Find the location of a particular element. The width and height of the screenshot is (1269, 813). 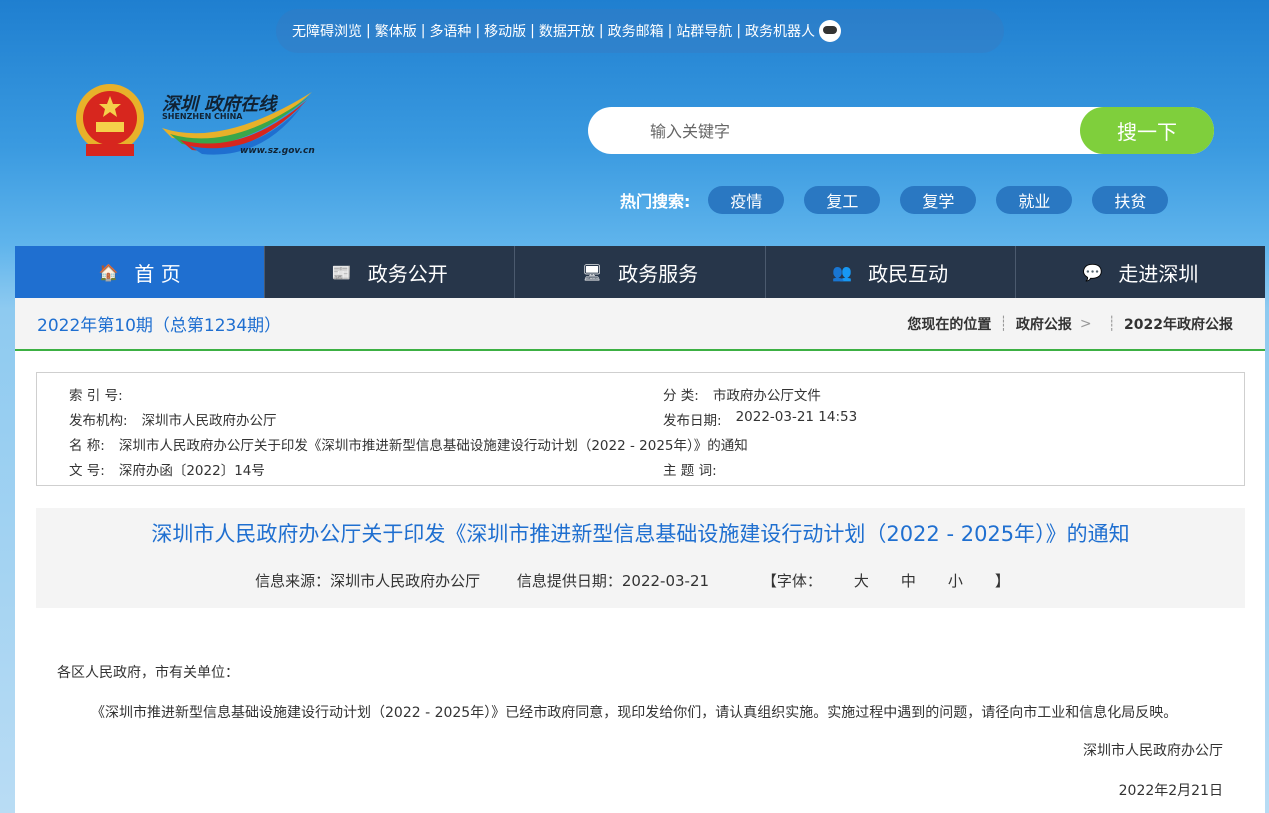

document-greeting: 各区人民政府，市有关单位： is located at coordinates (148, 673).